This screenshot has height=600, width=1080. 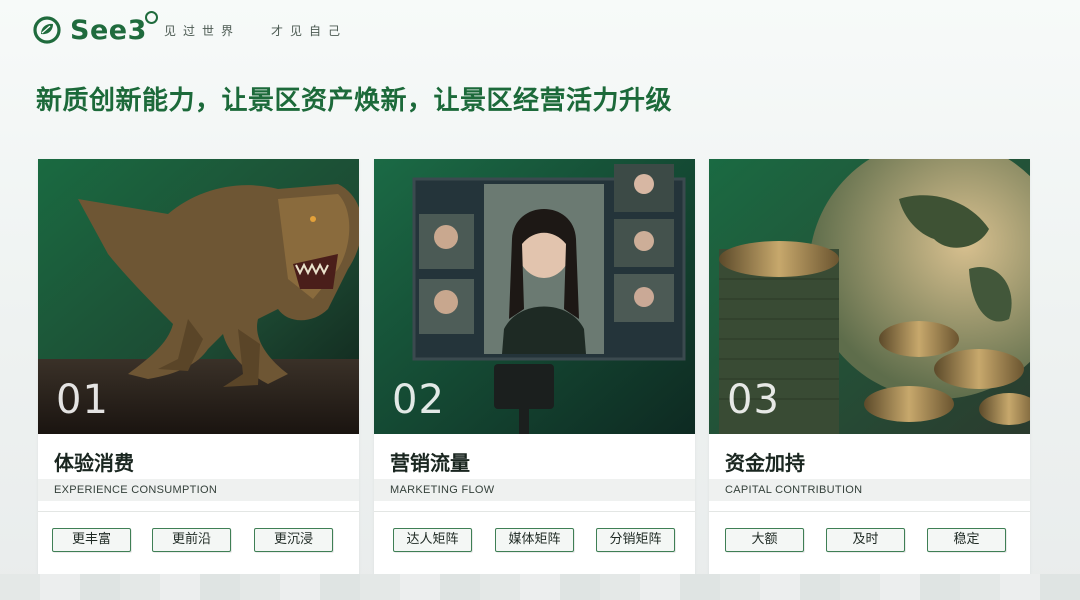 I want to click on tag-button: 达人矩阵, so click(x=432, y=540).